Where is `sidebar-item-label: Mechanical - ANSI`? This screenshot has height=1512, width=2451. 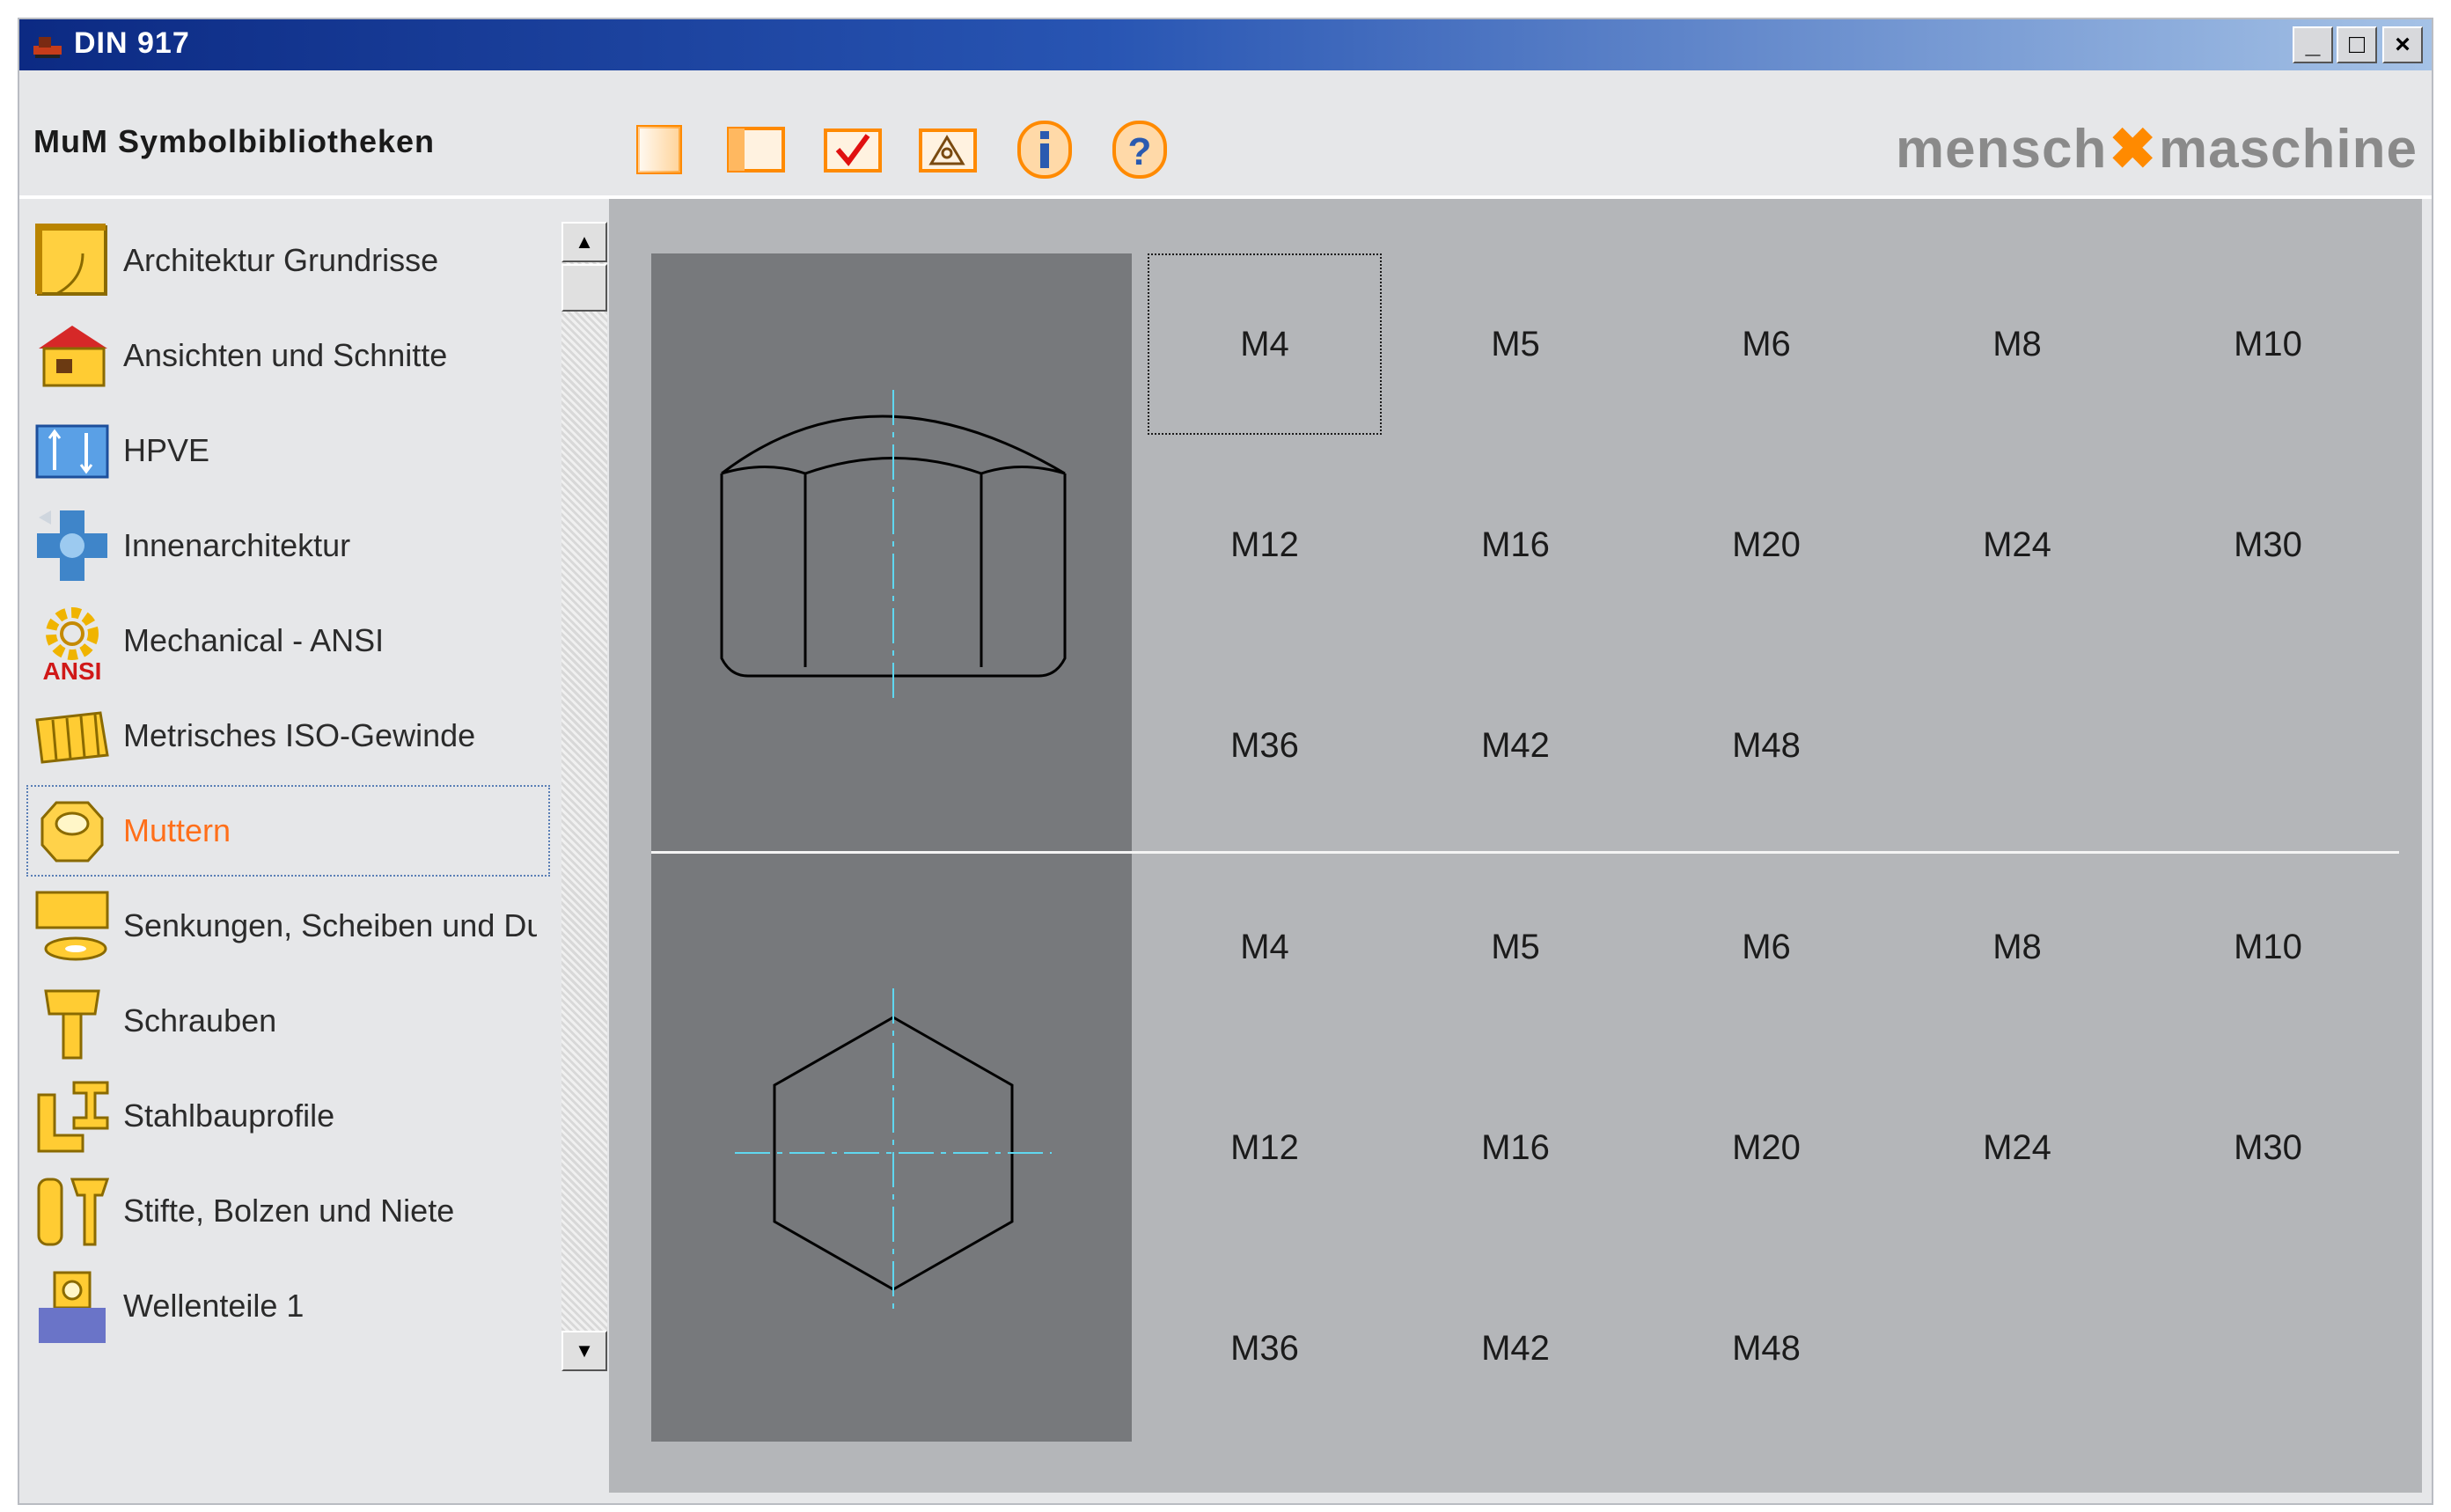
sidebar-item-label: Mechanical - ANSI is located at coordinates (254, 640).